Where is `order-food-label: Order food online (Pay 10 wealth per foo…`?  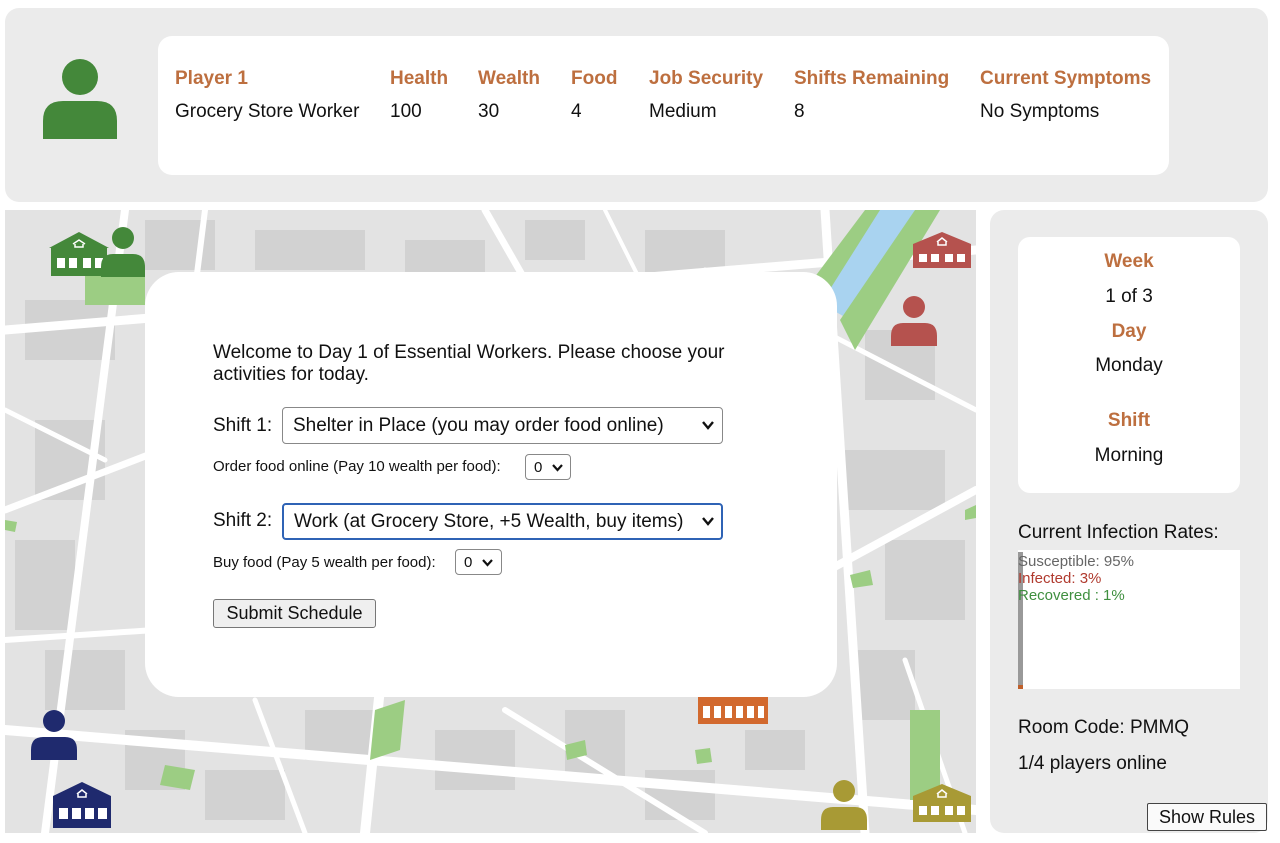 order-food-label: Order food online (Pay 10 wealth per foo… is located at coordinates (357, 466).